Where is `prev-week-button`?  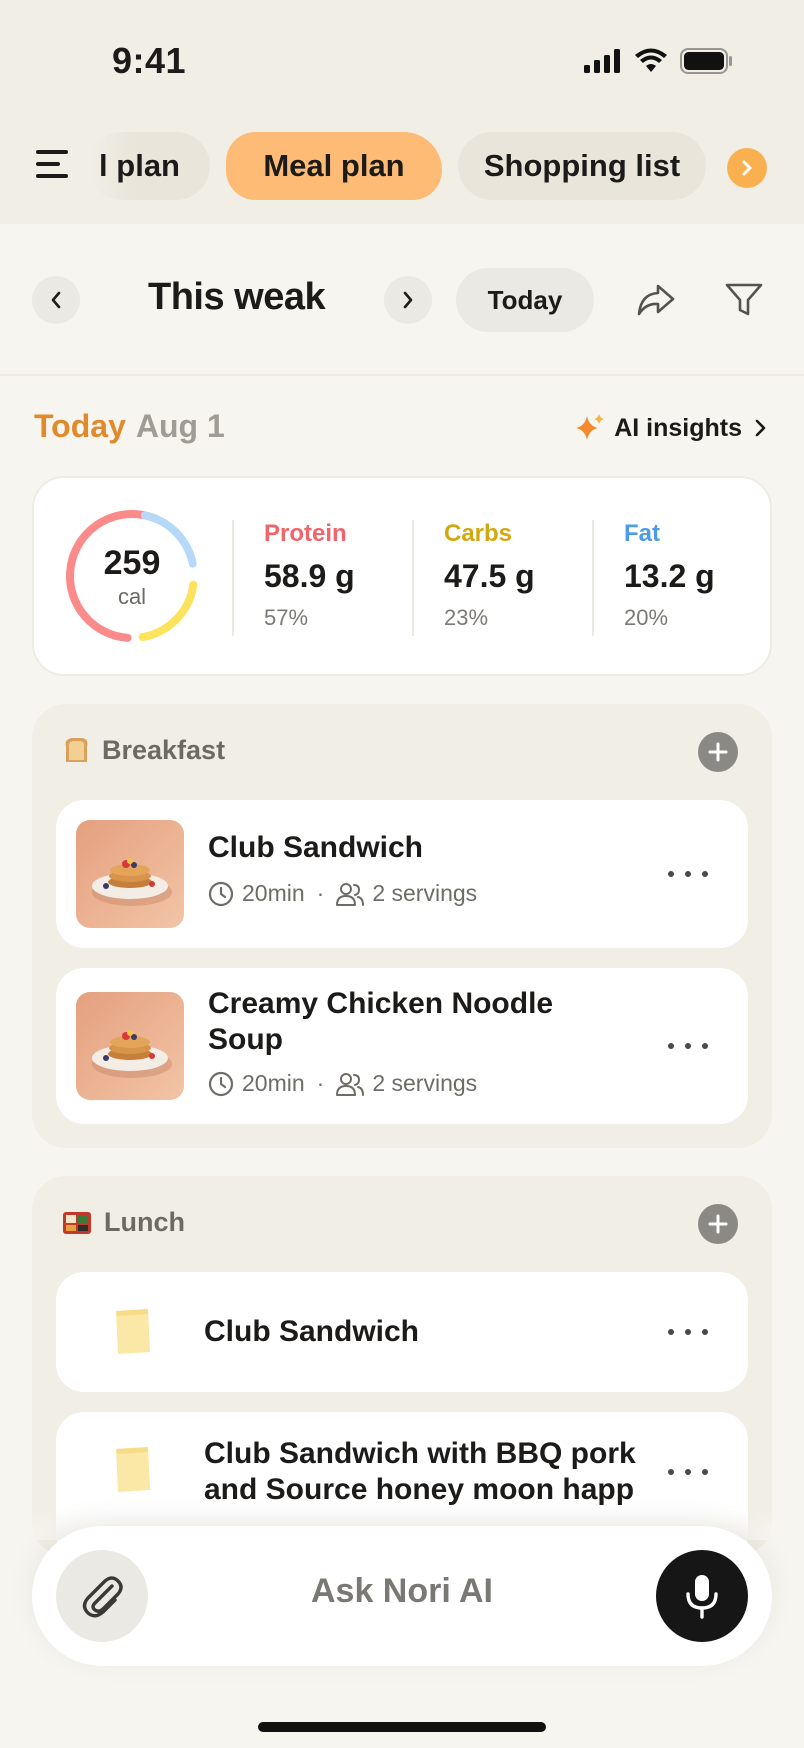 prev-week-button is located at coordinates (56, 300).